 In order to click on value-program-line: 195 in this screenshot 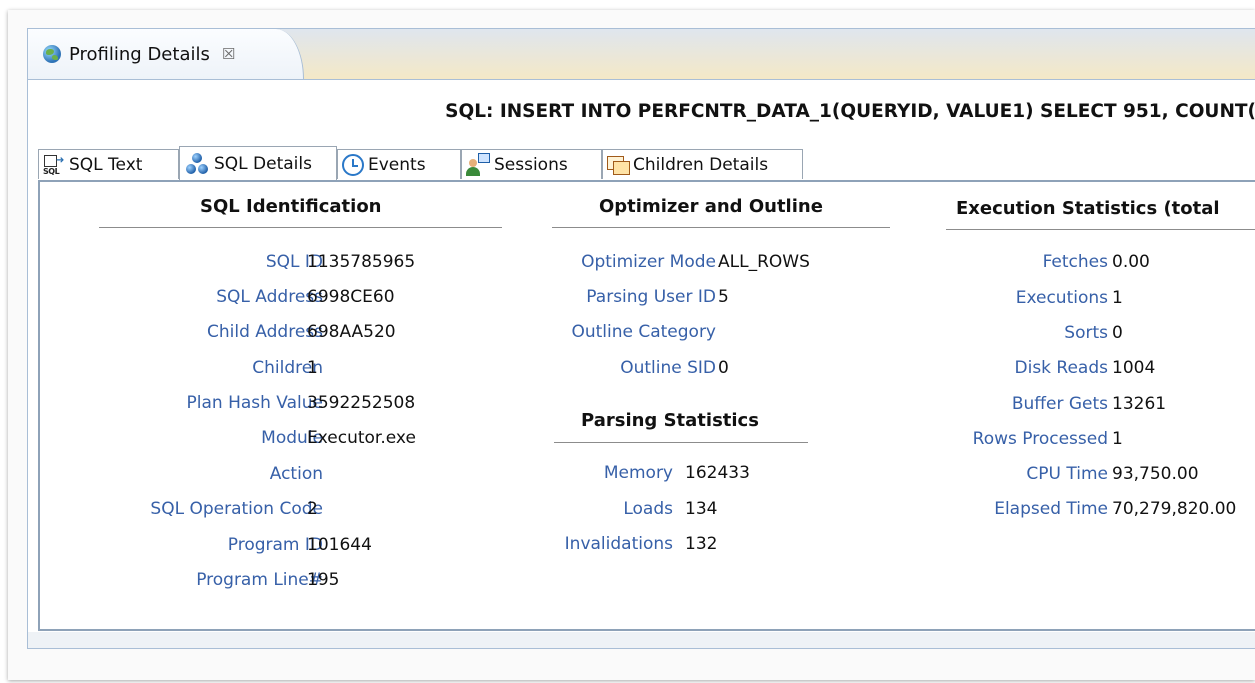, I will do `click(323, 580)`.